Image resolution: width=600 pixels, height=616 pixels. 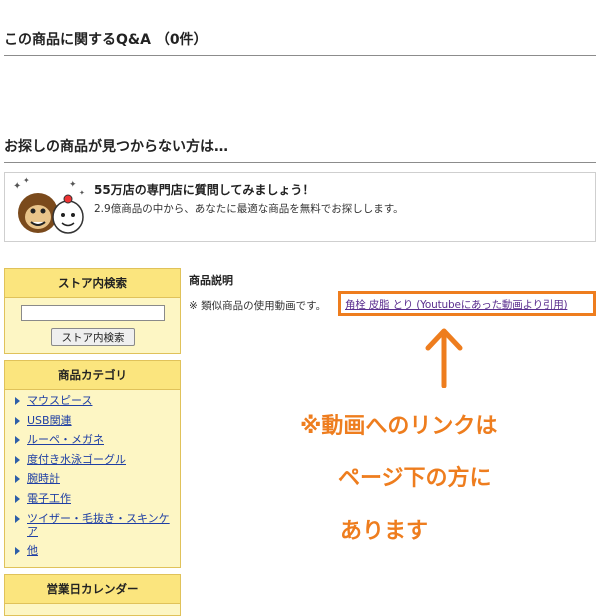 I want to click on category-item: 度付き水泳ゴーグル, so click(x=96, y=459).